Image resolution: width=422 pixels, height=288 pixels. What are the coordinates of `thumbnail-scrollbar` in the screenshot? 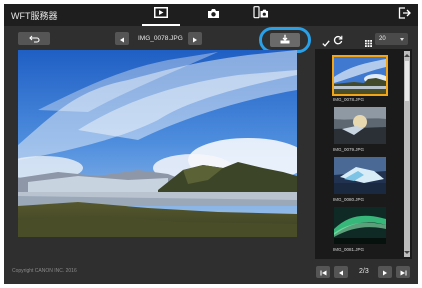 It's located at (407, 154).